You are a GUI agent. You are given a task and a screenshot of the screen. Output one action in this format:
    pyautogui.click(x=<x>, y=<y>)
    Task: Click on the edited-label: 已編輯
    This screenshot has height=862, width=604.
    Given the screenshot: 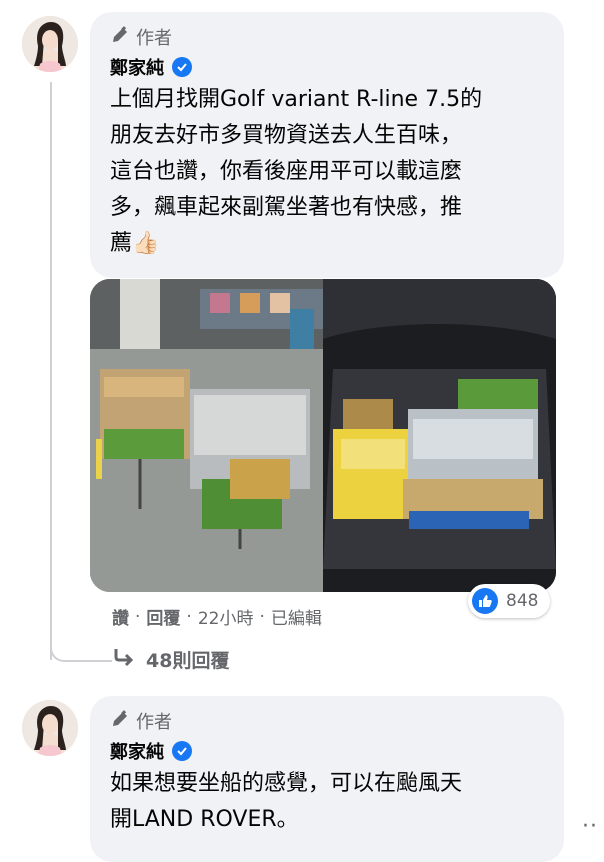 What is the action you would take?
    pyautogui.click(x=296, y=616)
    